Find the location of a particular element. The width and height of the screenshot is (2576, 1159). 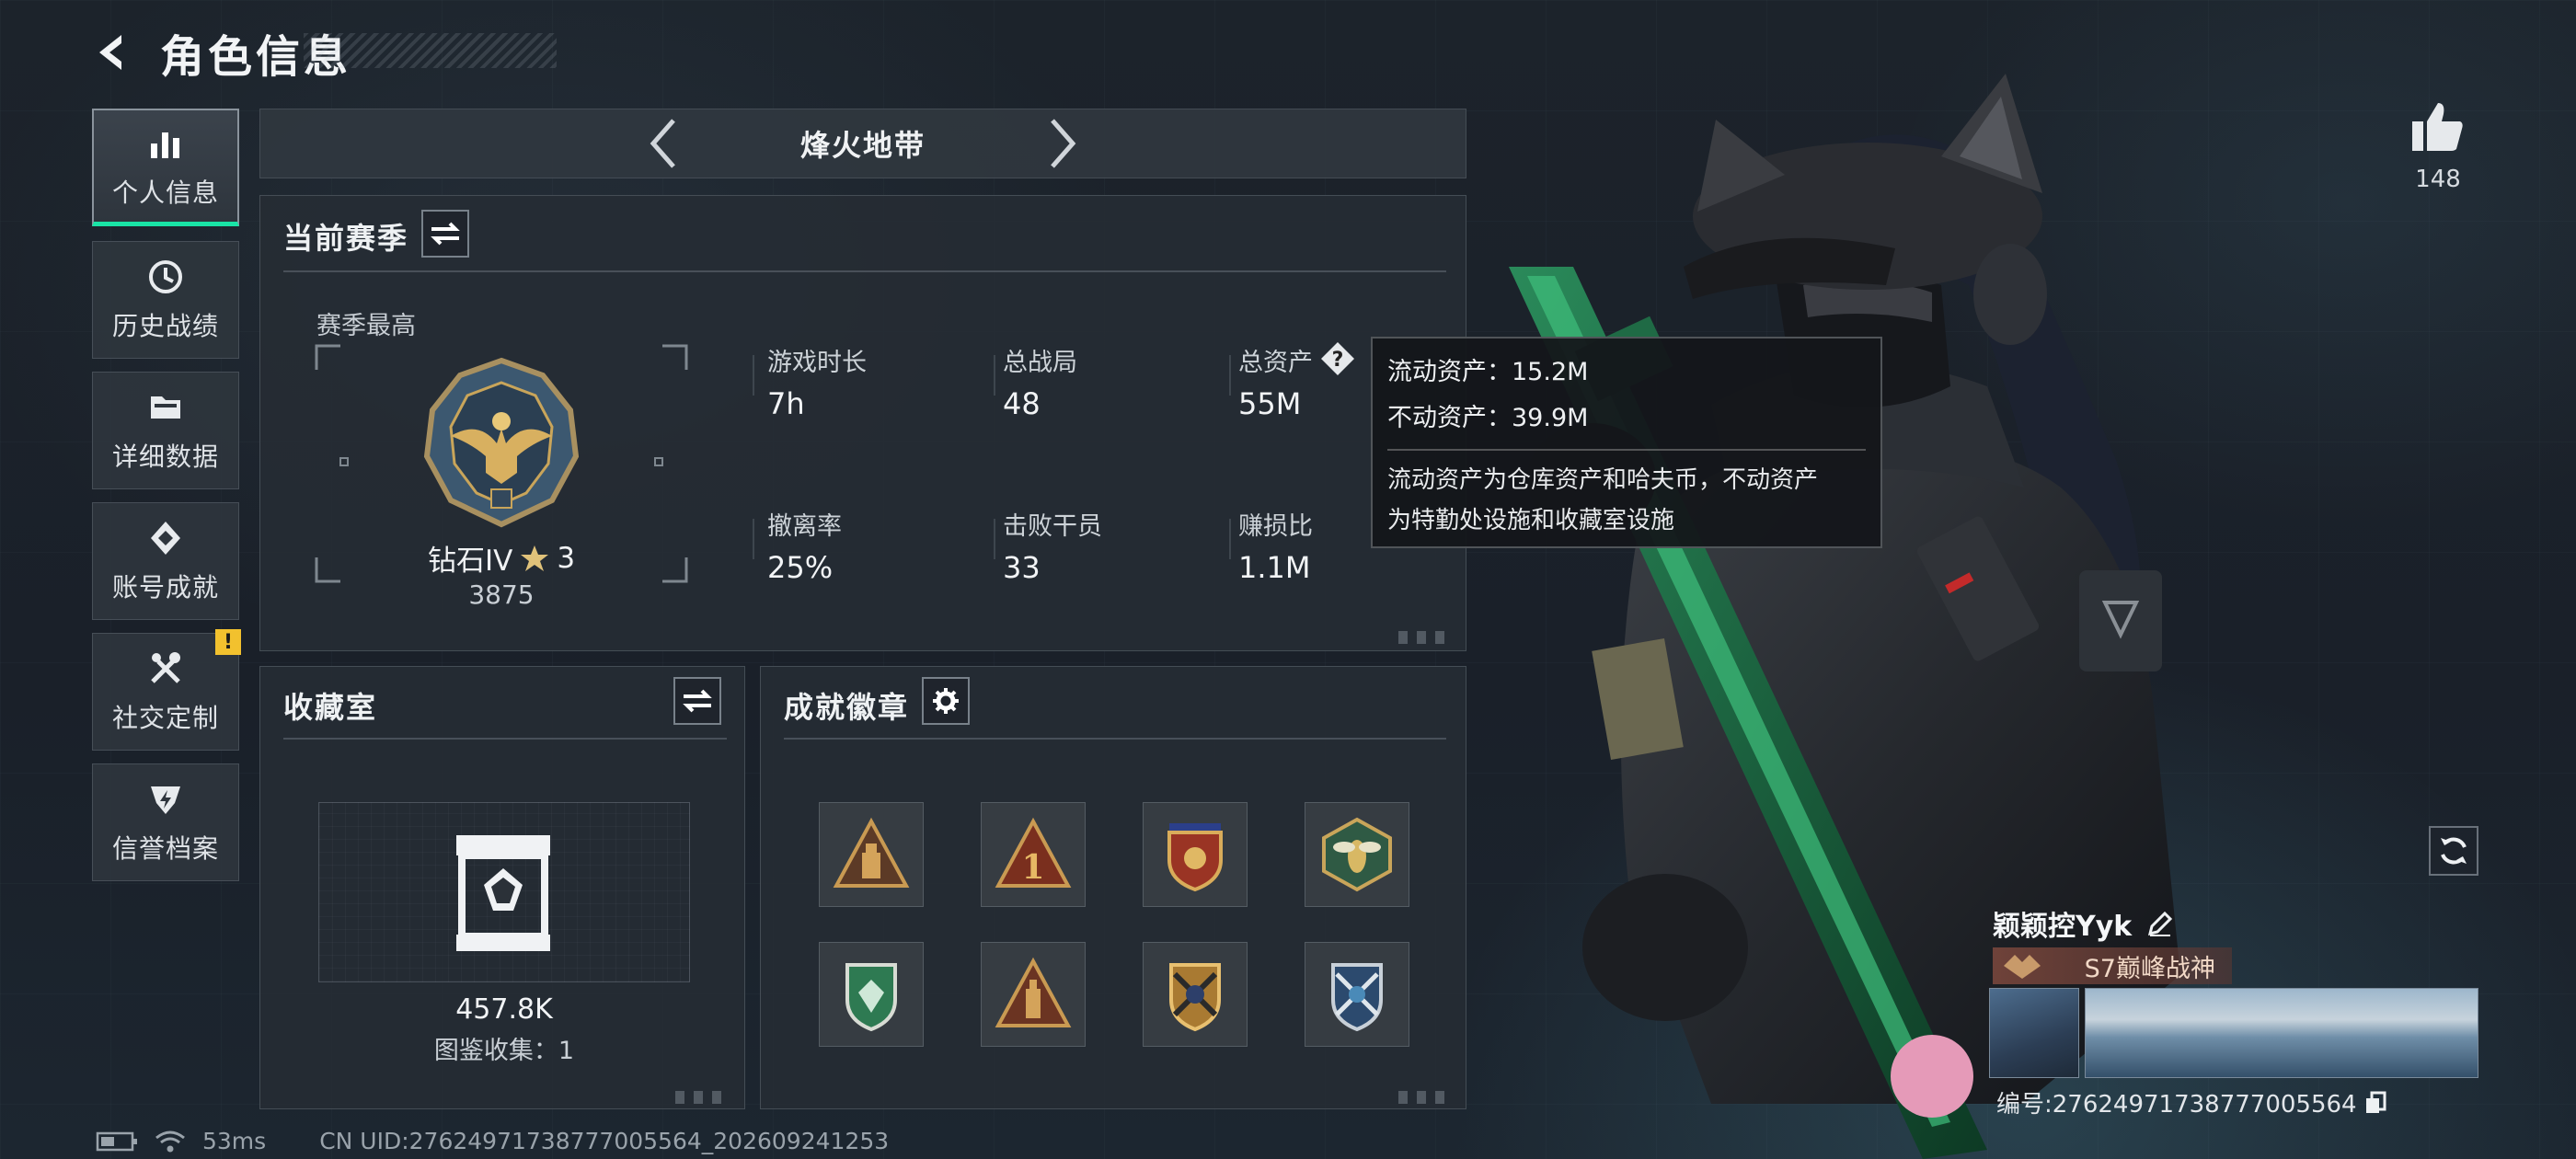

stat-matches-value: 48 is located at coordinates (1022, 403).